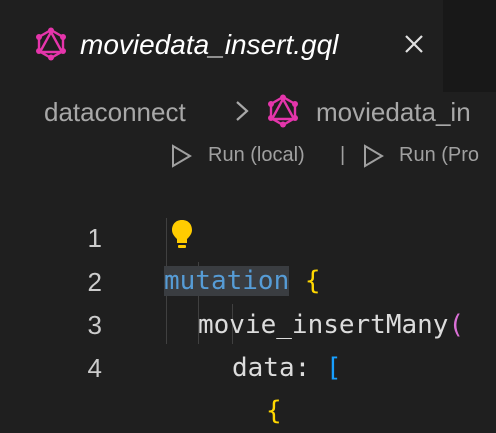  Describe the element at coordinates (439, 155) in the screenshot. I see `run-prod-link: Run (Pro` at that location.